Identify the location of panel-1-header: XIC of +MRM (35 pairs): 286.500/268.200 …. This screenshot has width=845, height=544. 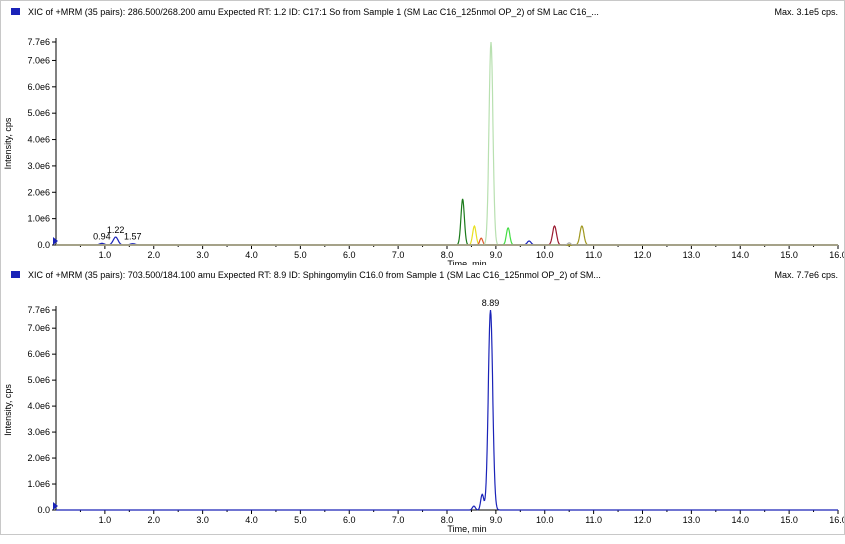
(305, 12).